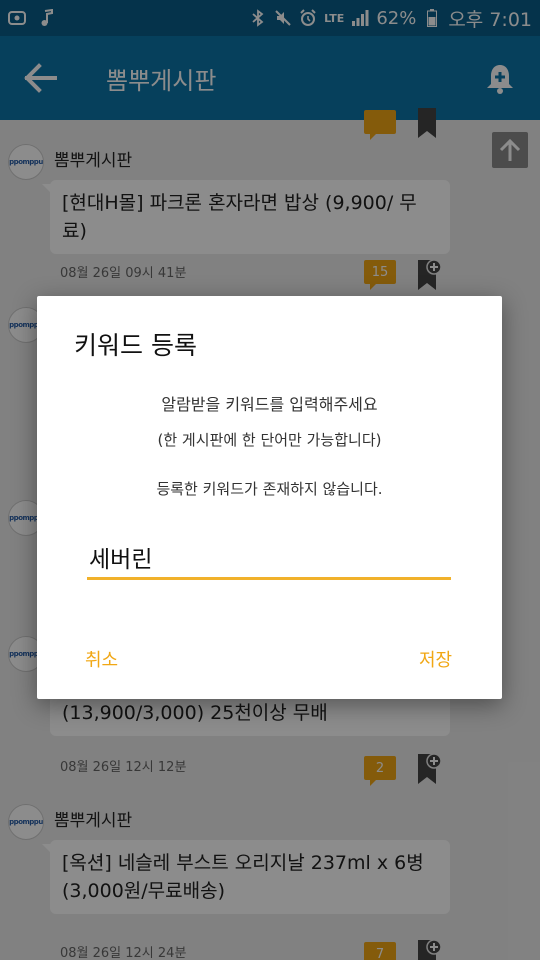  What do you see at coordinates (435, 659) in the screenshot?
I see `save-button: 저장` at bounding box center [435, 659].